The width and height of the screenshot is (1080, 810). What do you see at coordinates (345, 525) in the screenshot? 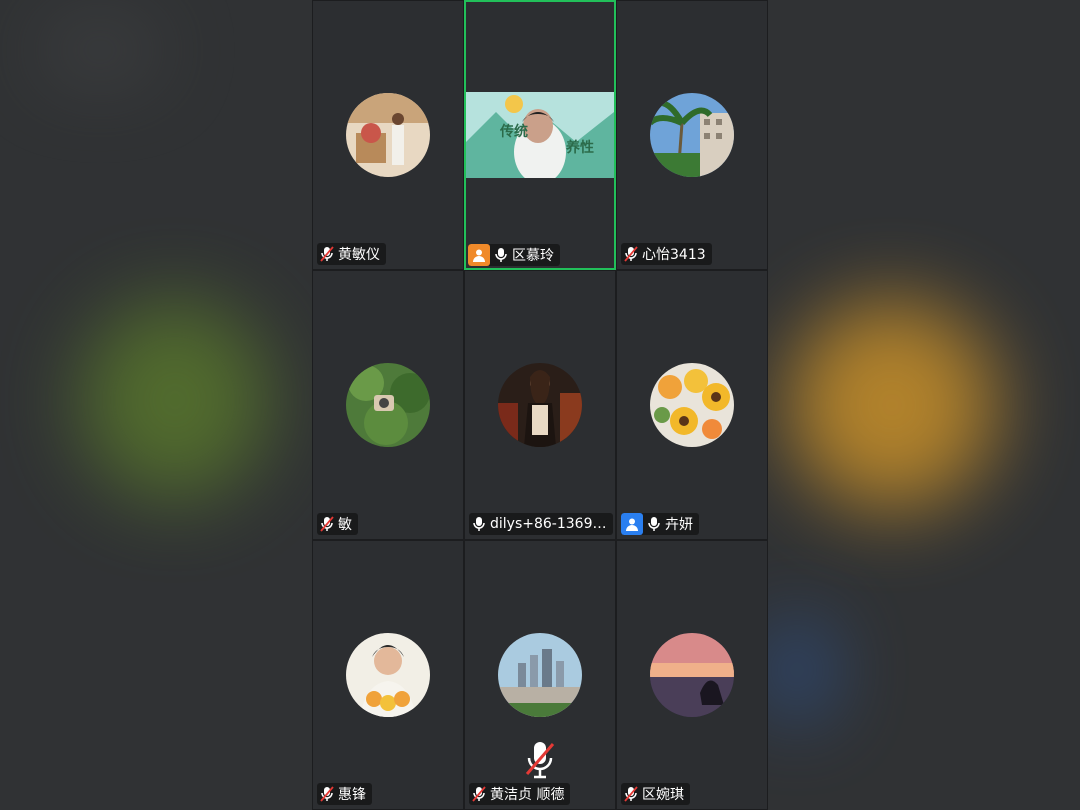
I see `participant-name: 敏` at bounding box center [345, 525].